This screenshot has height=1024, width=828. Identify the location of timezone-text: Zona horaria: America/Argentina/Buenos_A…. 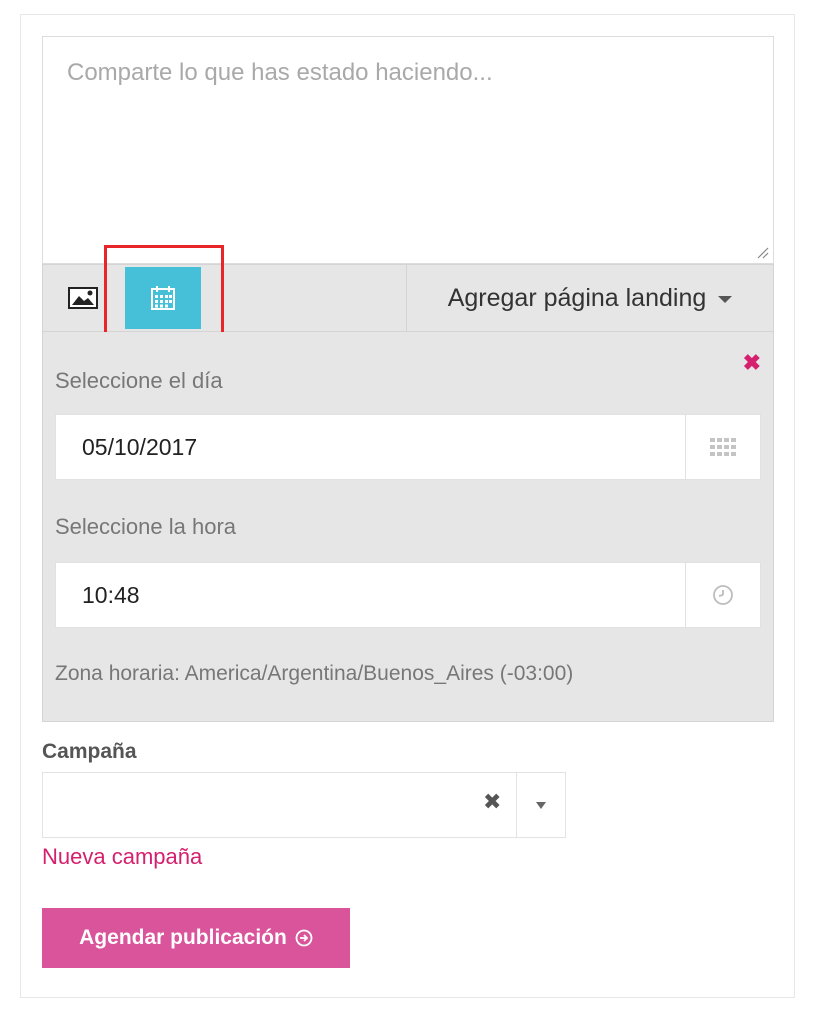
(314, 673).